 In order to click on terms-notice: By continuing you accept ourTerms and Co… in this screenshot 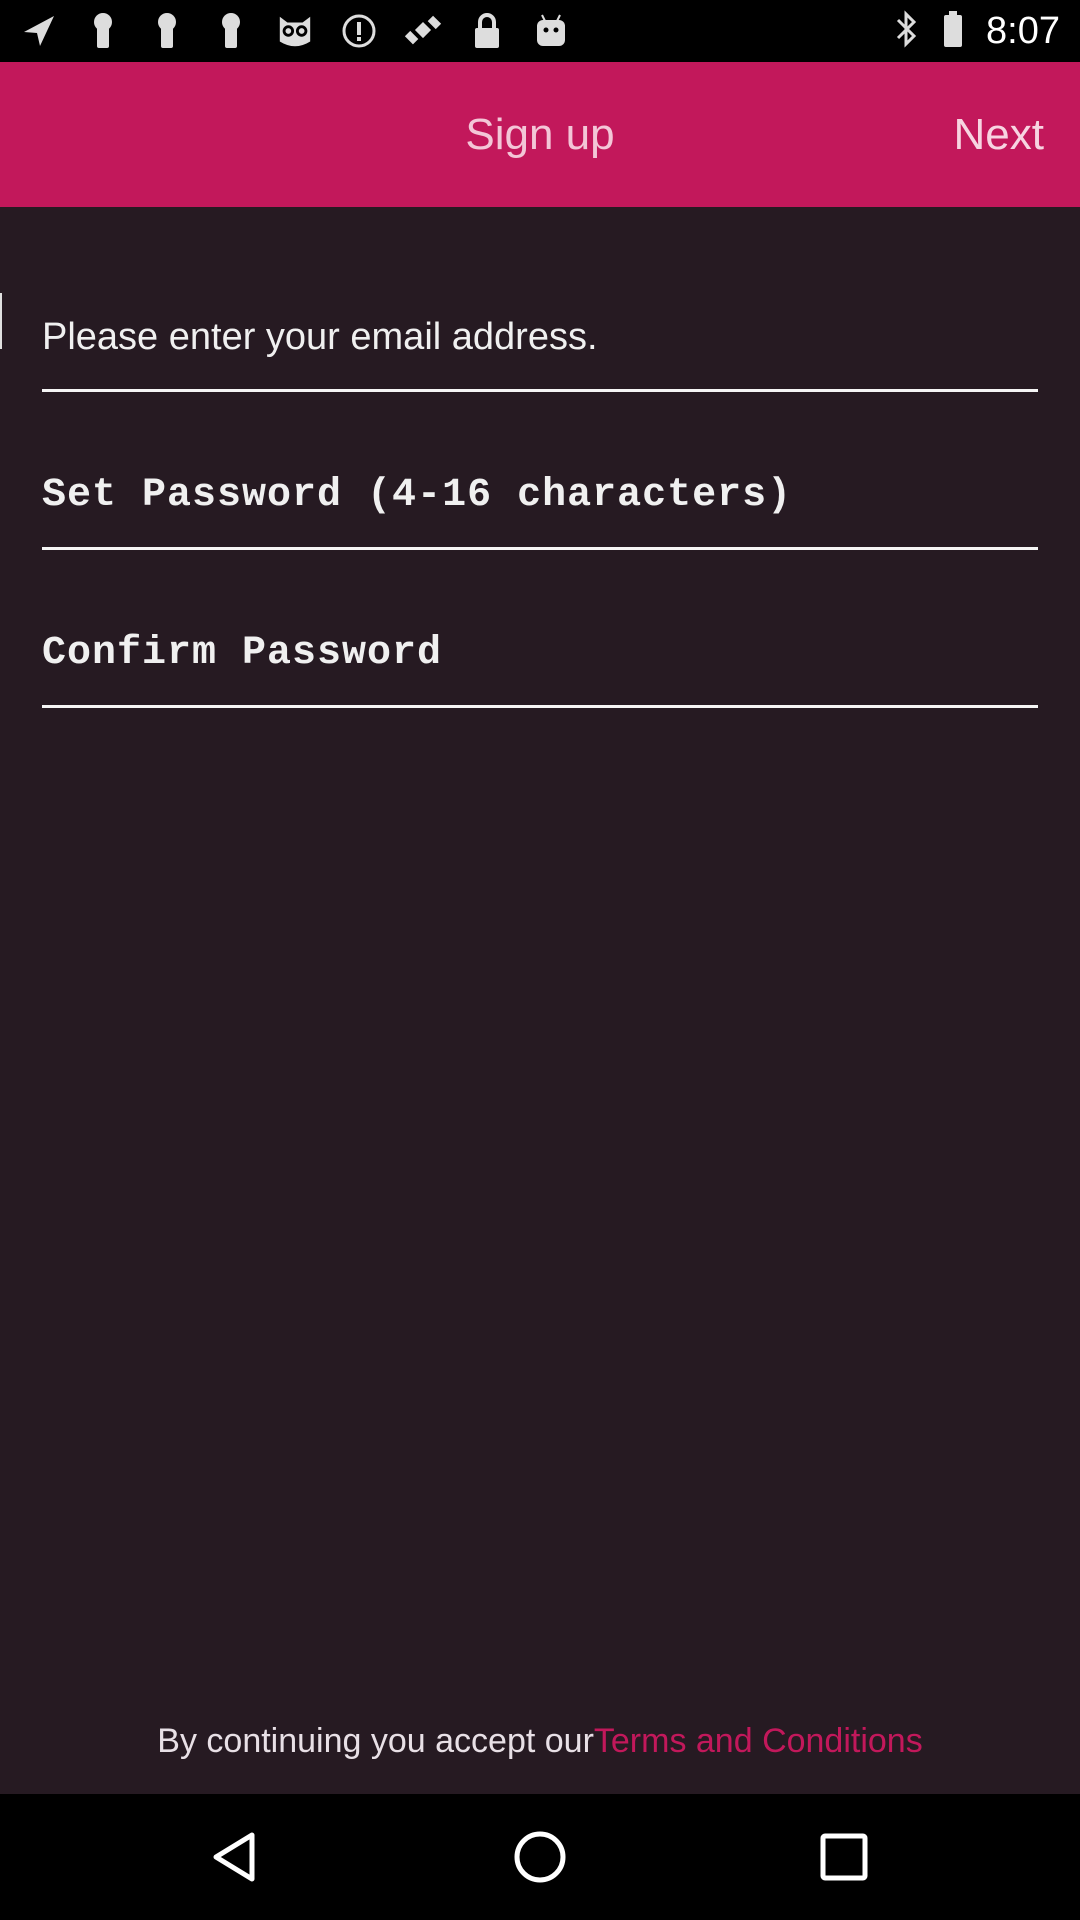, I will do `click(540, 1741)`.